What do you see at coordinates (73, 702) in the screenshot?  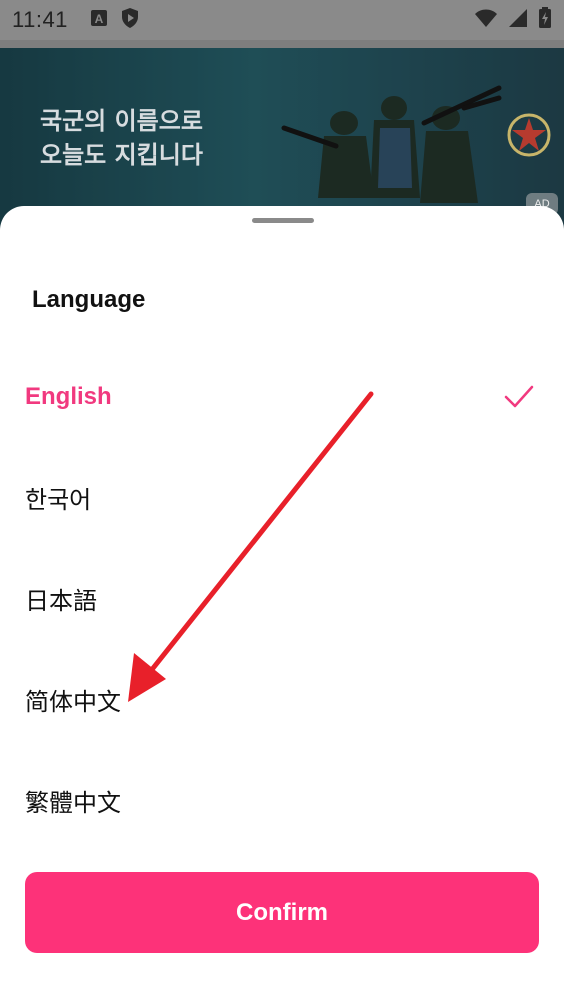 I see `language-label: 简体中文` at bounding box center [73, 702].